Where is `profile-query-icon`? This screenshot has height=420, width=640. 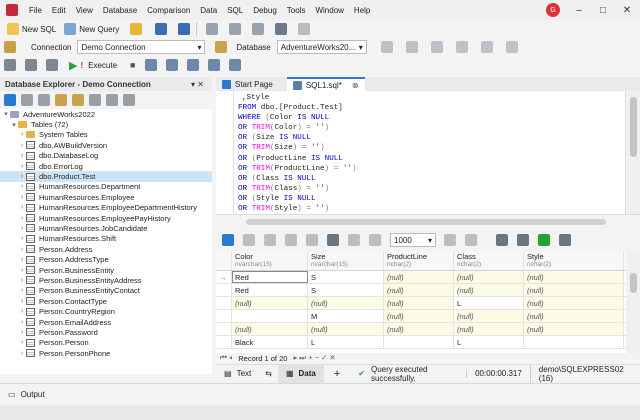
profile-query-icon is located at coordinates (52, 65).